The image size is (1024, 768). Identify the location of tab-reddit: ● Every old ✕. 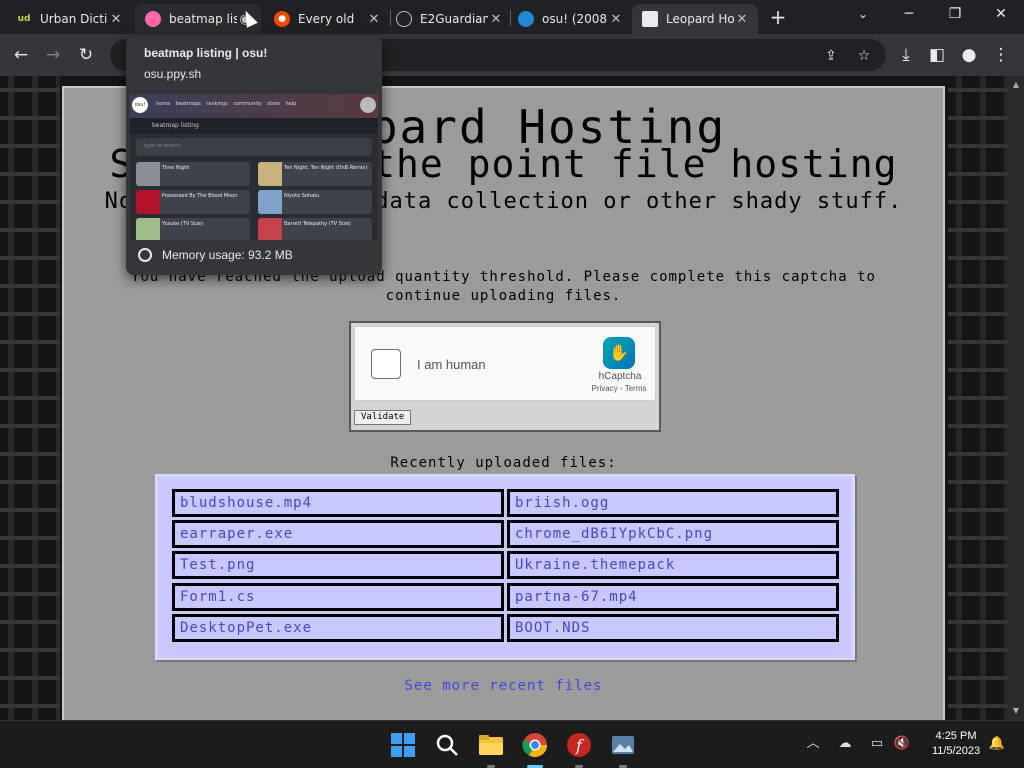
(327, 19).